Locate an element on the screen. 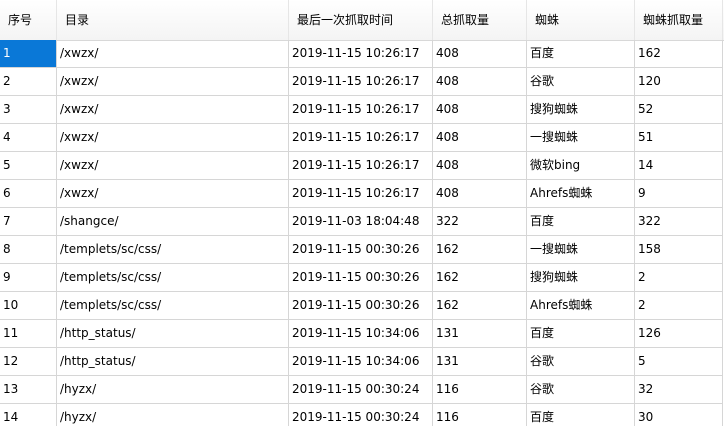 This screenshot has height=426, width=724. index-cell: 4 is located at coordinates (28, 138).